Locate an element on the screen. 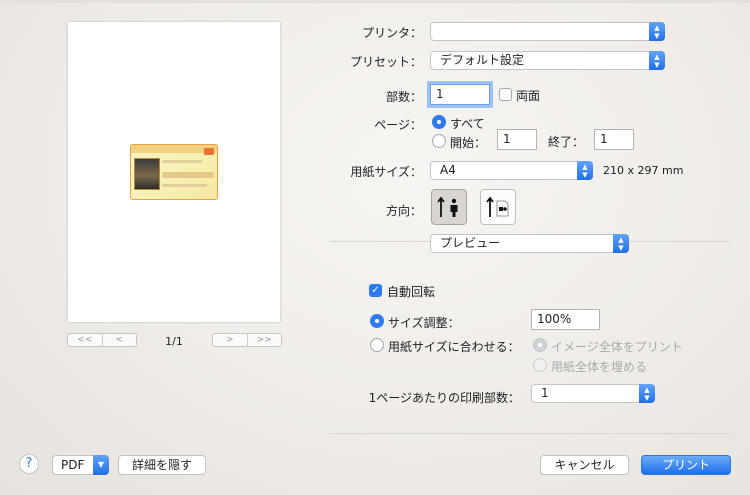 The width and height of the screenshot is (750, 495). duplex-label: 両面 is located at coordinates (528, 96).